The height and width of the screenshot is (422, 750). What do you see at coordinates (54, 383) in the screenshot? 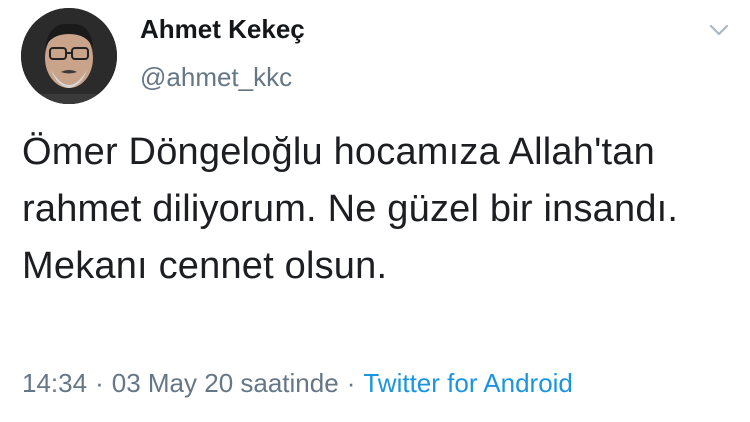
I see `tweet-time: 14:34` at bounding box center [54, 383].